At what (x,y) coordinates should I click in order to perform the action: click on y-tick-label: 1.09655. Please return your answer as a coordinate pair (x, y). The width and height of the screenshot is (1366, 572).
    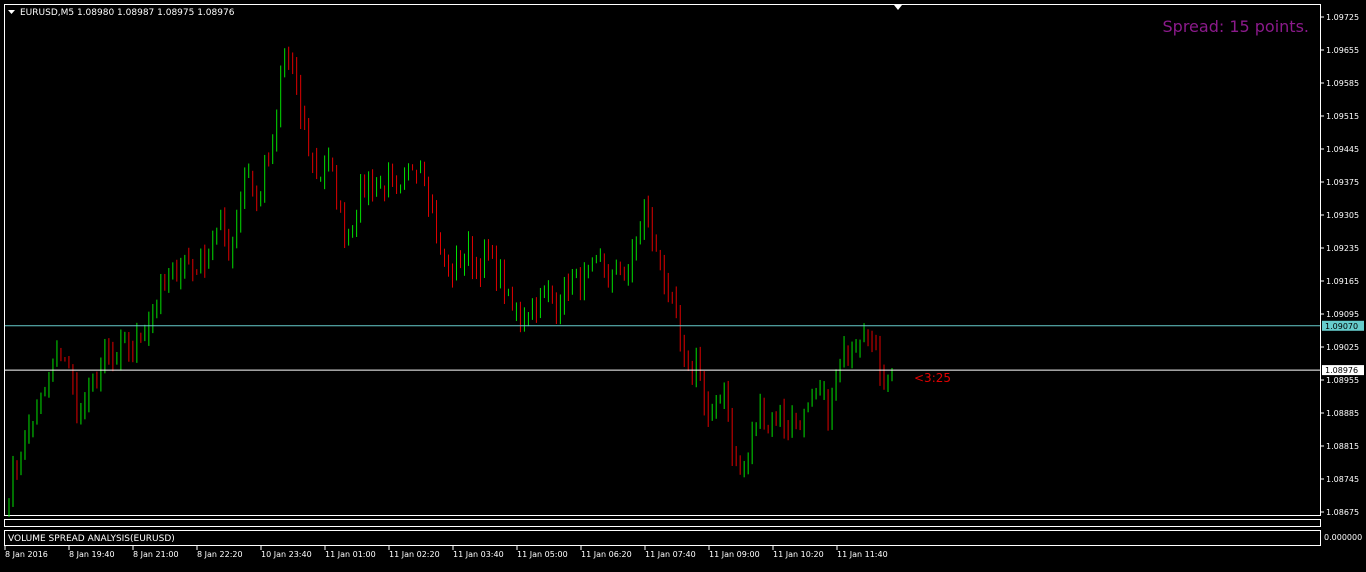
    Looking at the image, I should click on (1342, 50).